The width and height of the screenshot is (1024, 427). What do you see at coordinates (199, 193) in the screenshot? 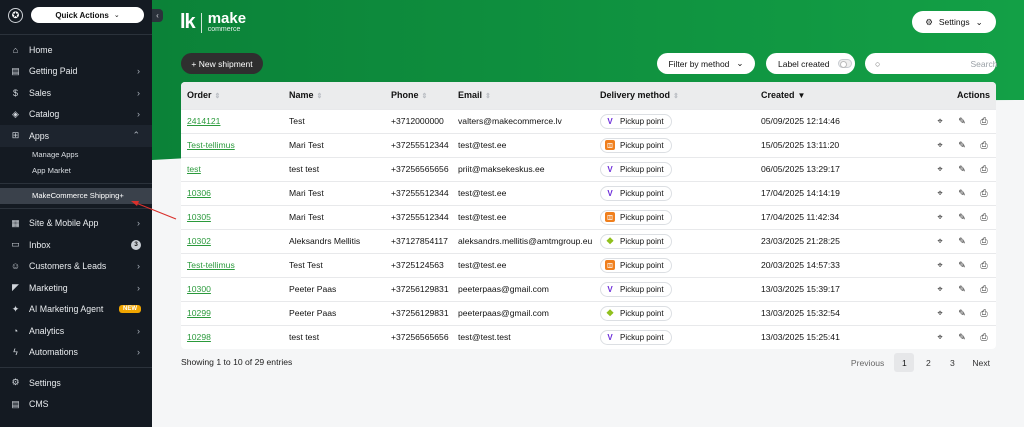
I see `order-link: 10306` at bounding box center [199, 193].